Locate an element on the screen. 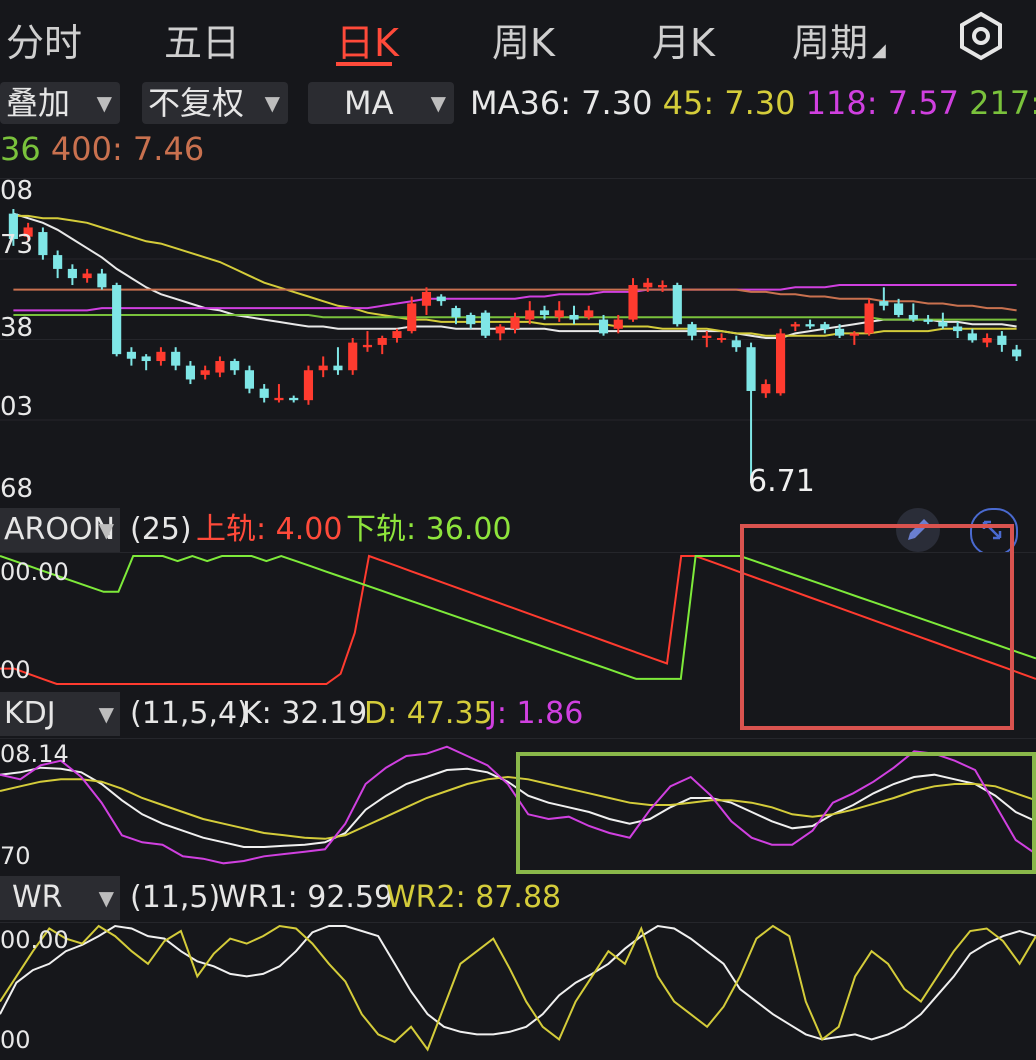 The width and height of the screenshot is (1036, 1060). wr-indicator-dropdown: WR ▼ is located at coordinates (60, 898).